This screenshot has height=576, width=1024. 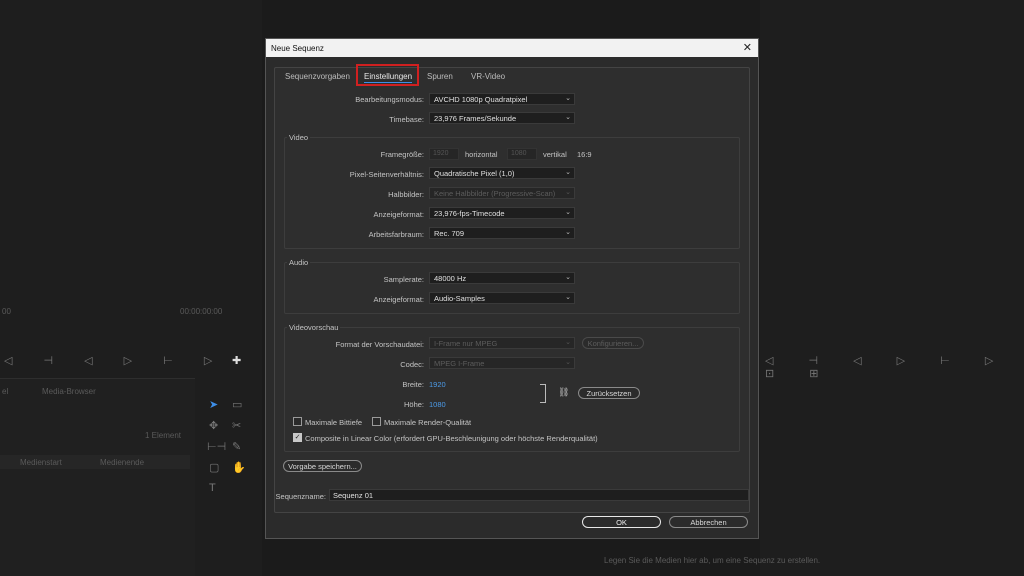 I want to click on cancel-button: Abbrechen, so click(x=708, y=522).